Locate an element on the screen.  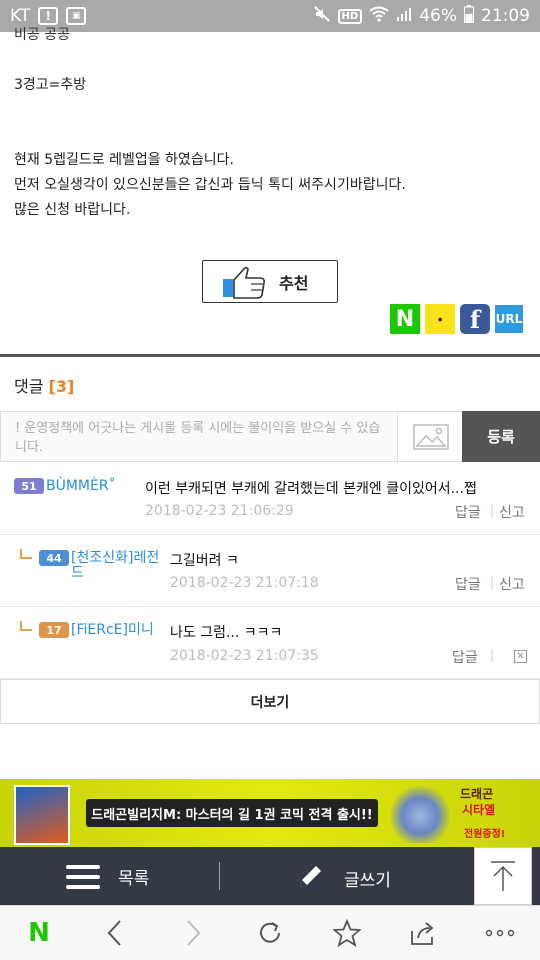
battery-icon is located at coordinates (469, 16).